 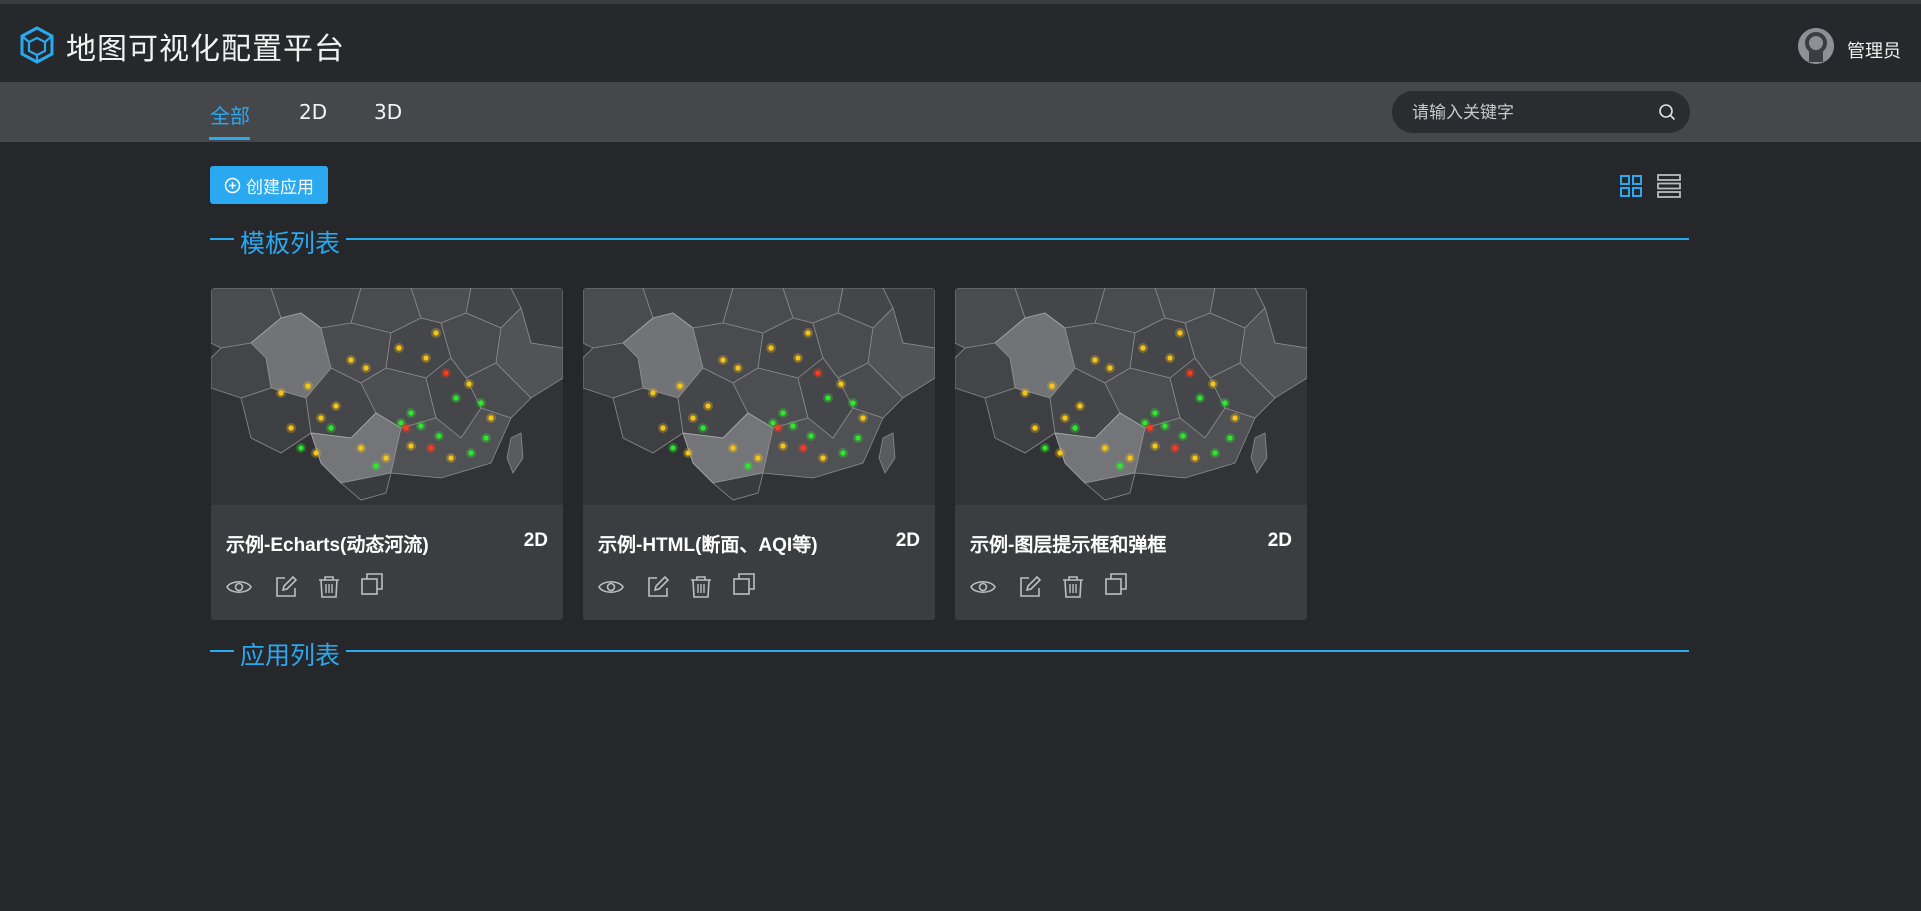 What do you see at coordinates (1667, 112) in the screenshot?
I see `search-icon` at bounding box center [1667, 112].